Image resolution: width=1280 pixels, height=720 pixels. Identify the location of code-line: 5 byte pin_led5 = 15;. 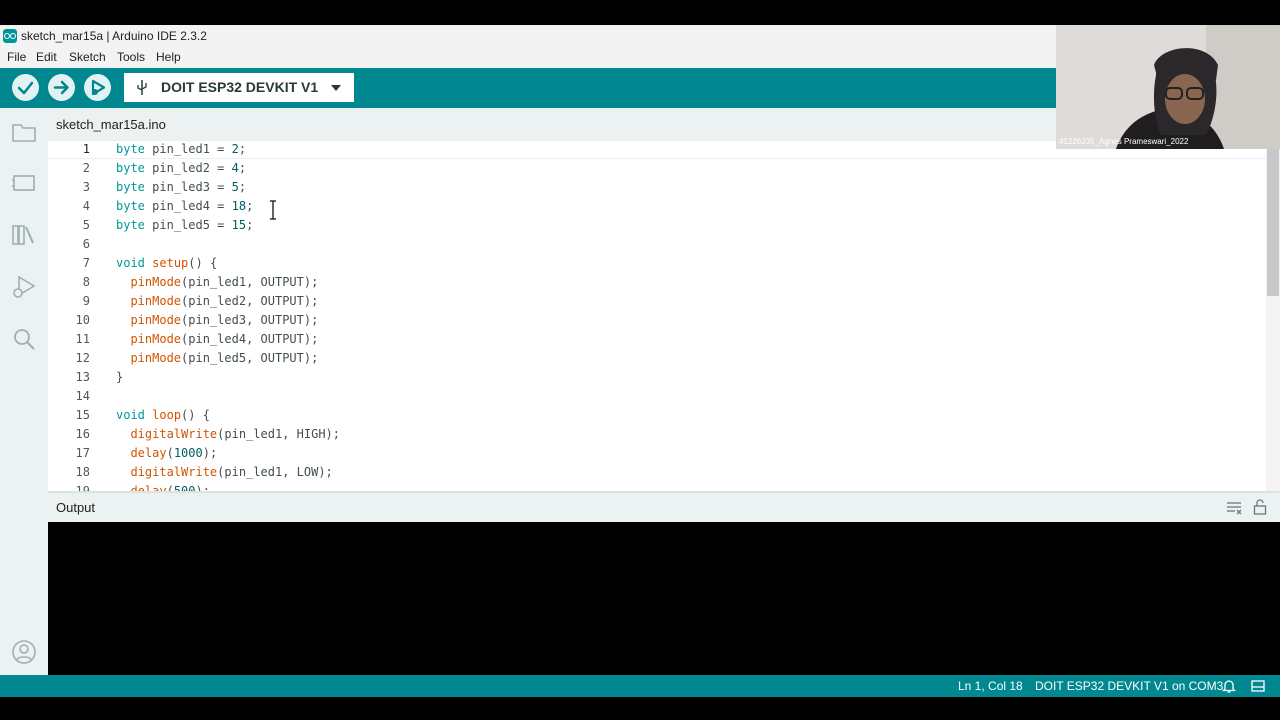
(657, 225).